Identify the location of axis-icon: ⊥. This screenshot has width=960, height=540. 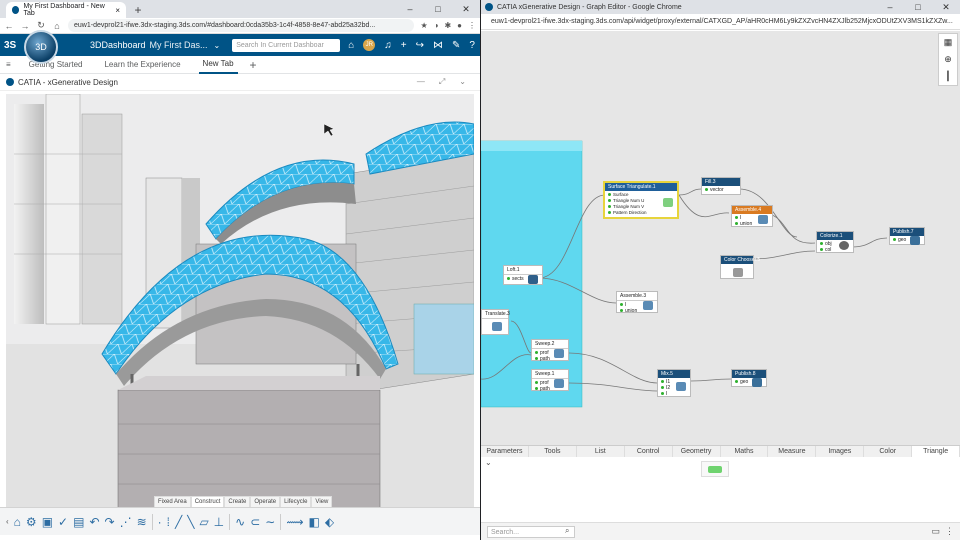
(219, 522).